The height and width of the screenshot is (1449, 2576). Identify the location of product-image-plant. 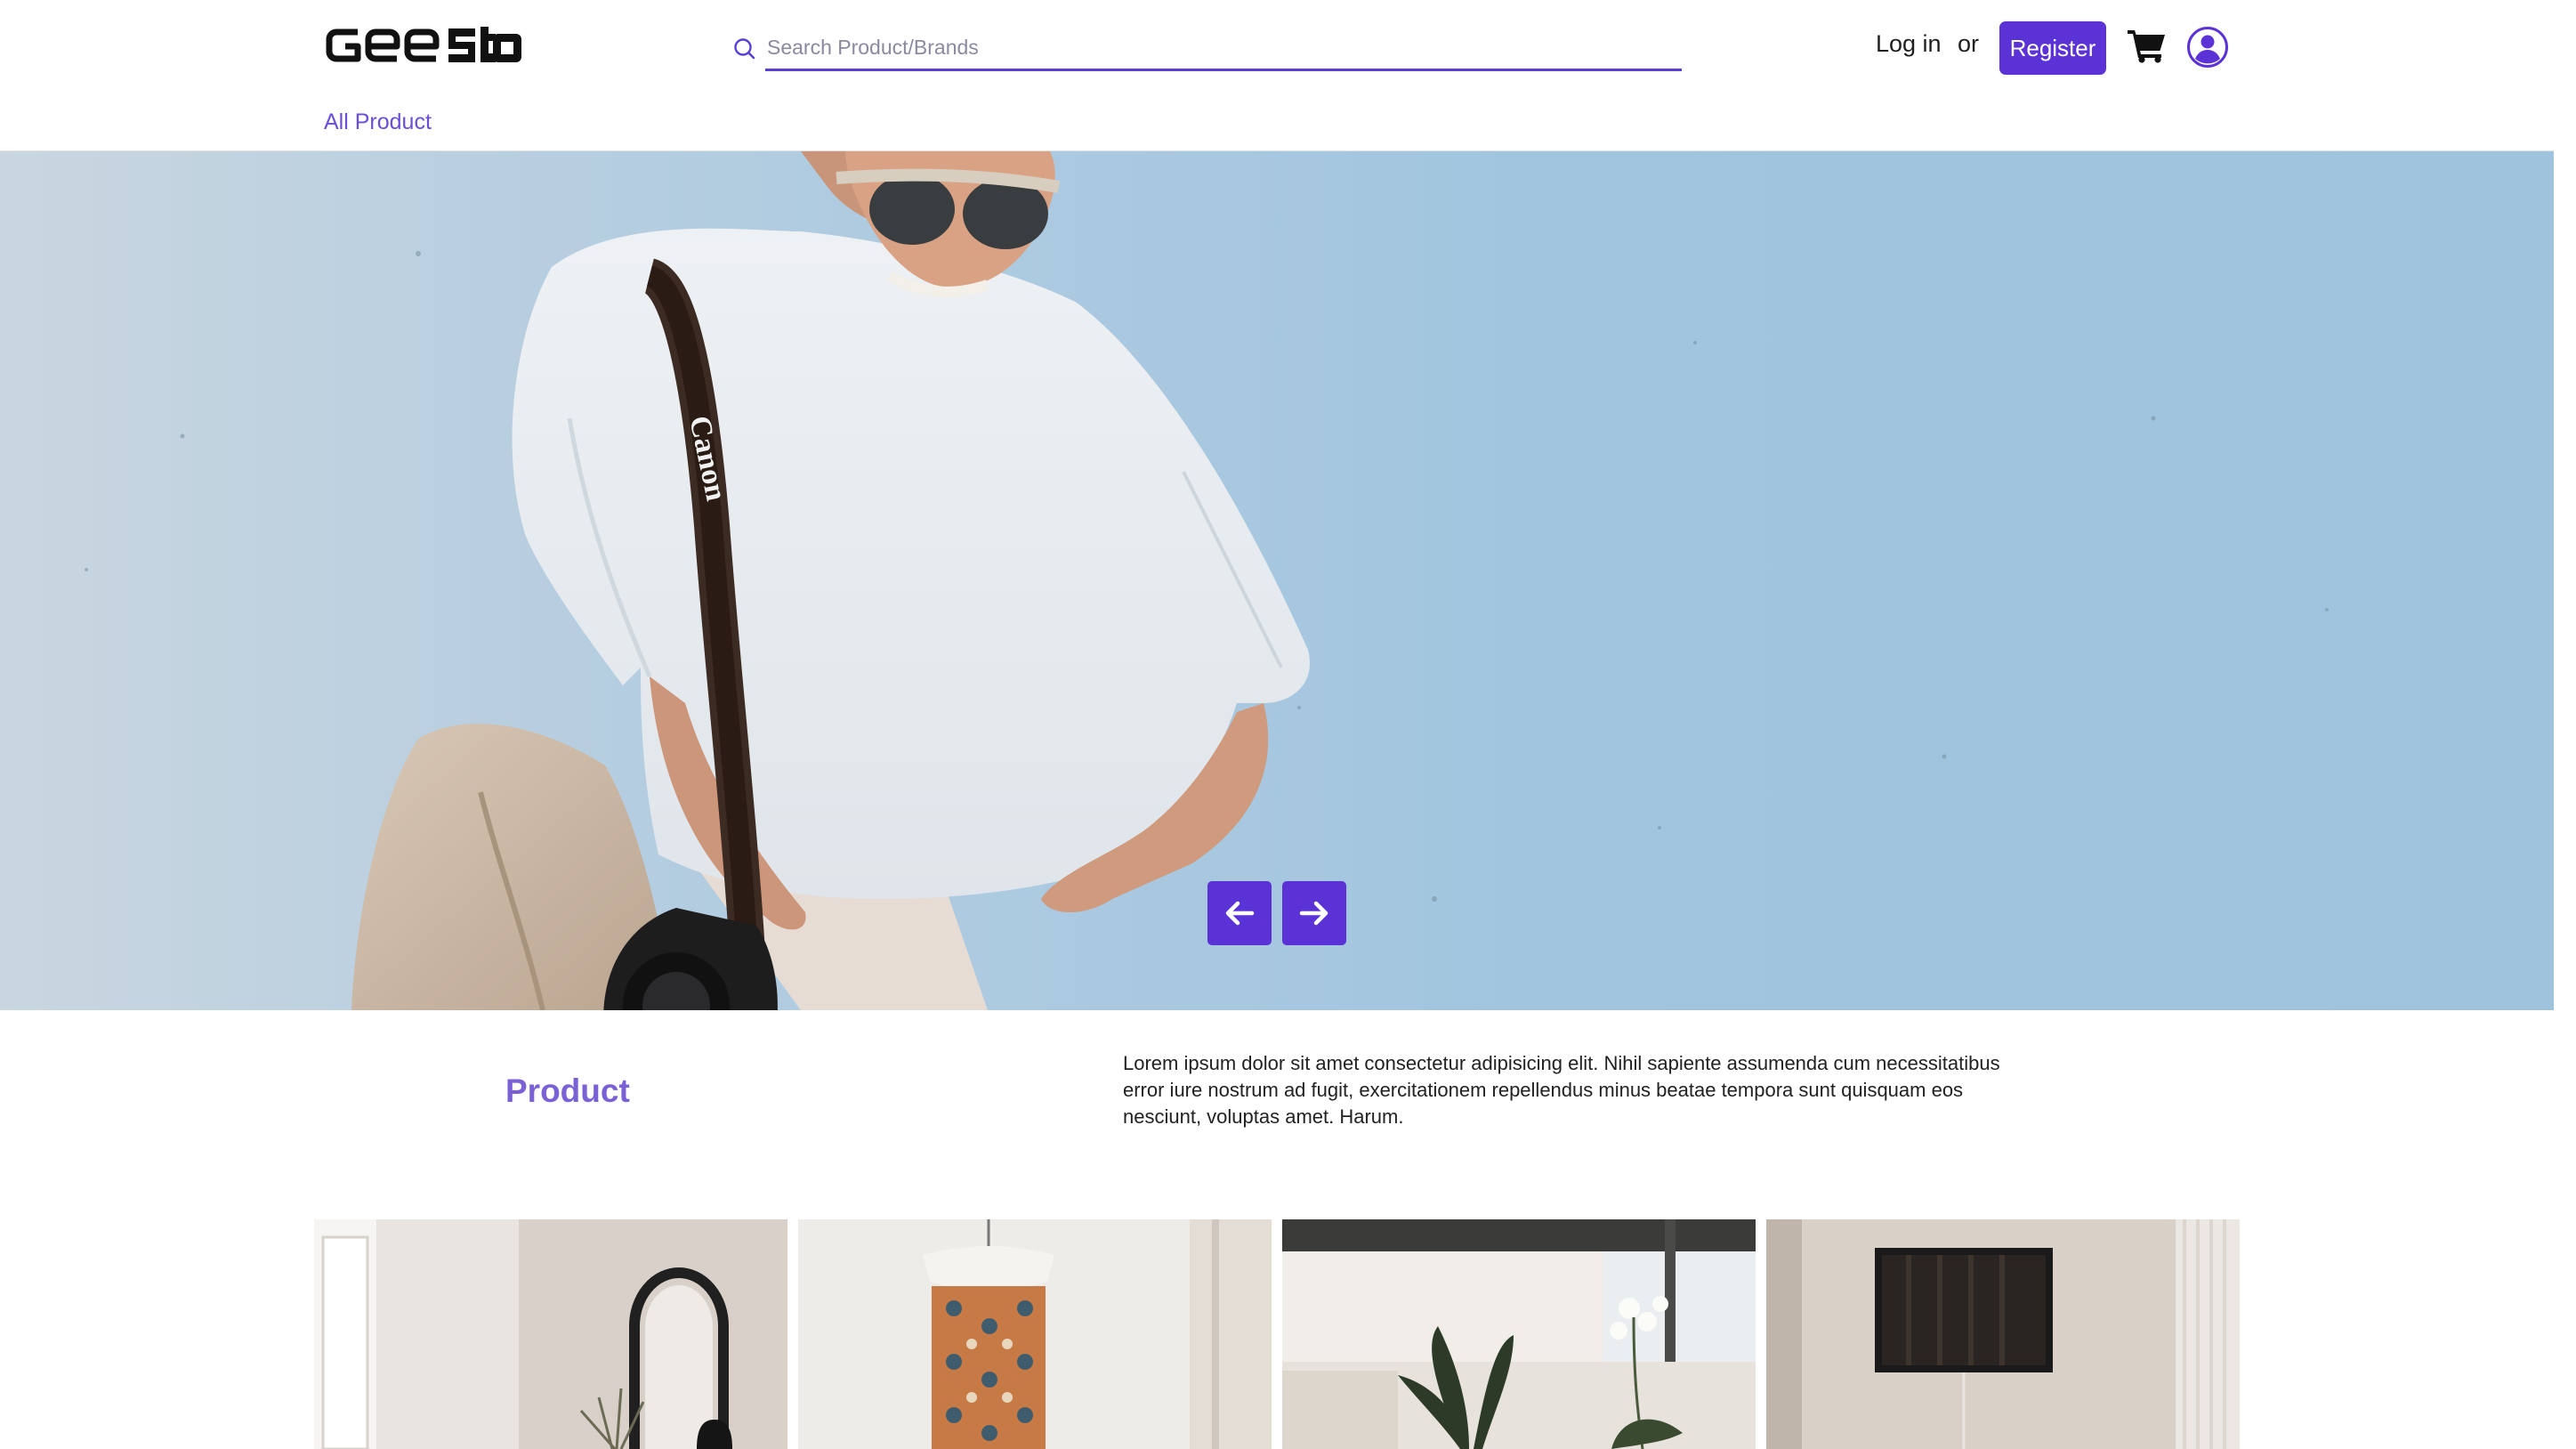
(1519, 1334).